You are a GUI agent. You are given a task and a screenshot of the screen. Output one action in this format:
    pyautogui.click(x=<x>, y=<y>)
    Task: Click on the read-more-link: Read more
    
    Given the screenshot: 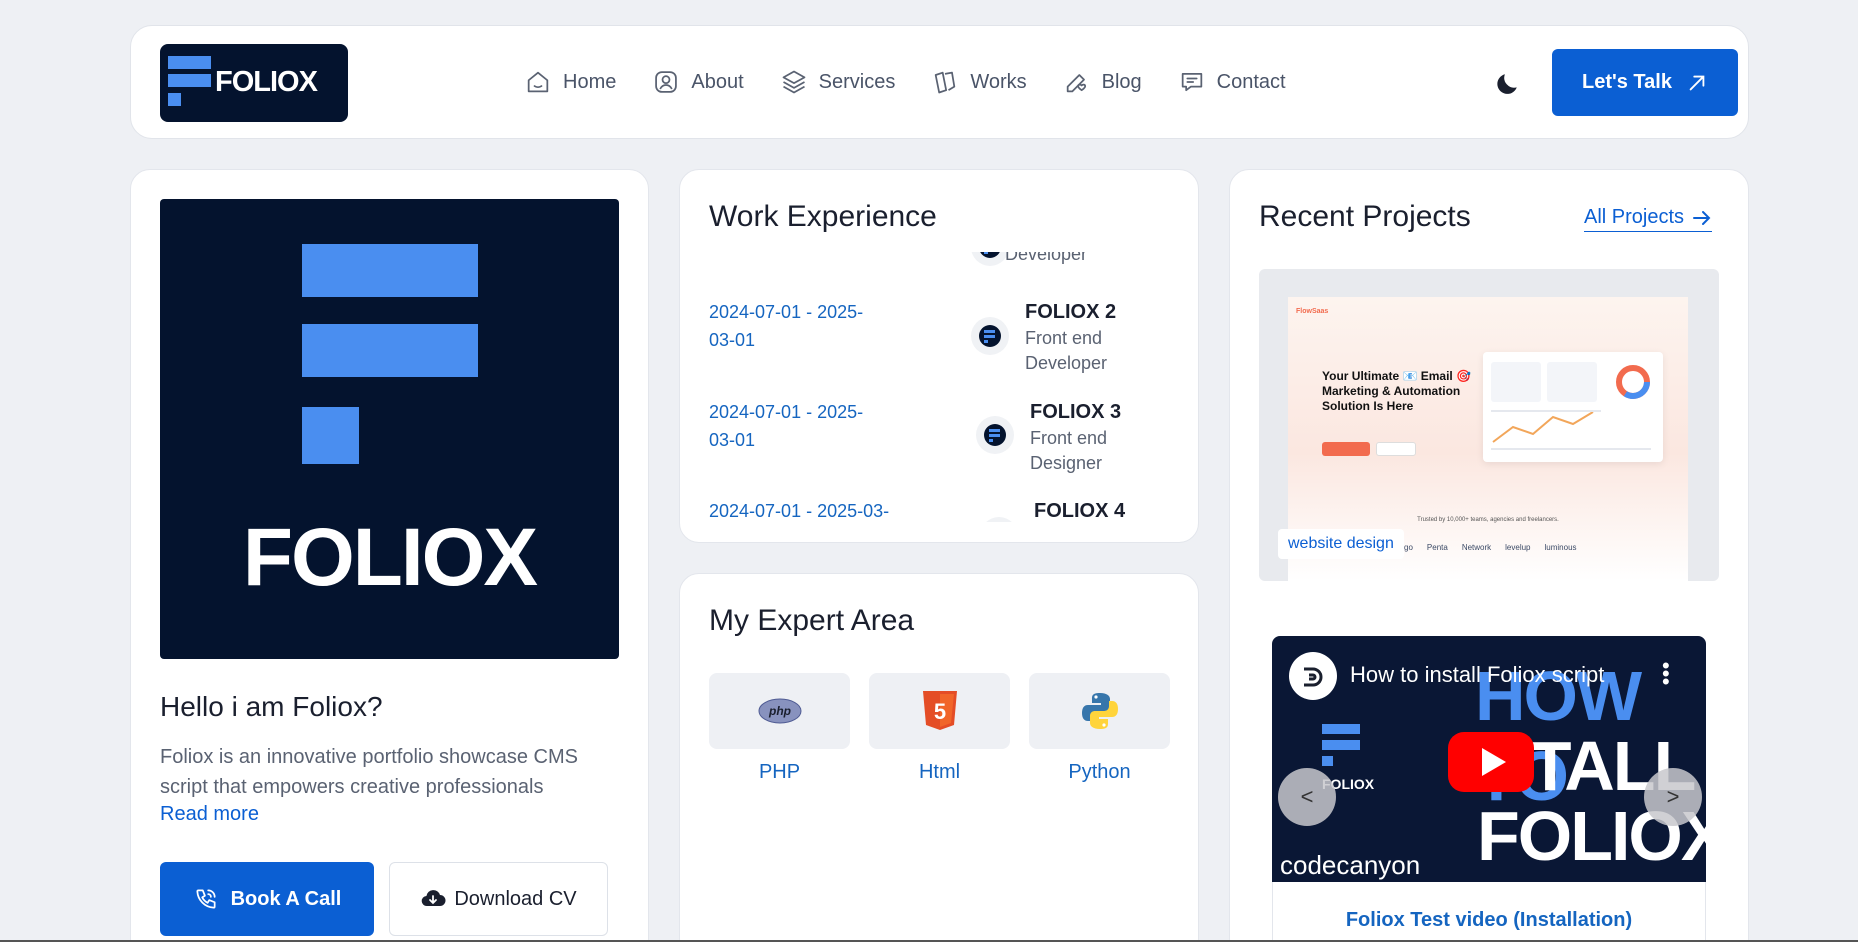 What is the action you would take?
    pyautogui.click(x=209, y=814)
    